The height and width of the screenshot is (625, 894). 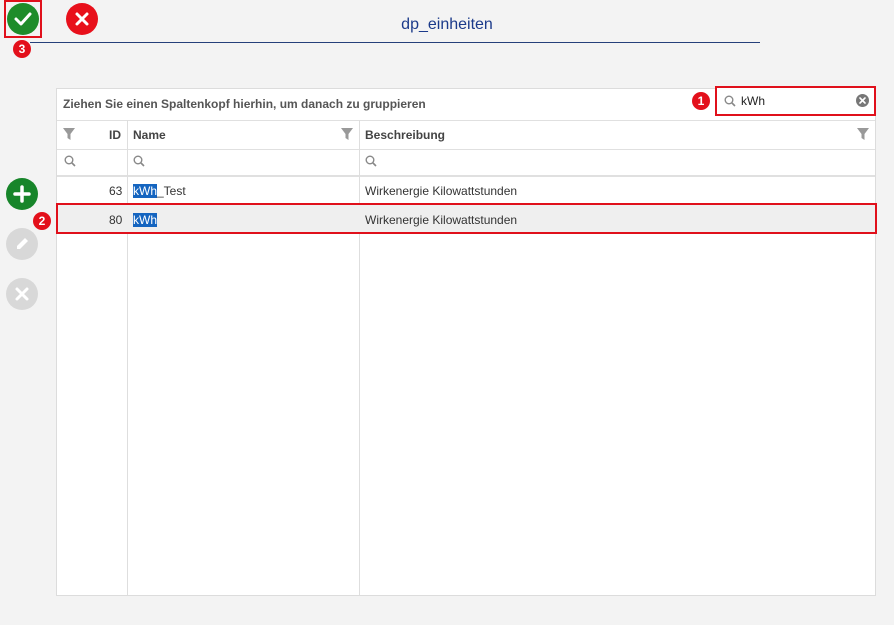 What do you see at coordinates (447, 24) in the screenshot?
I see `window-title: dp_einheiten` at bounding box center [447, 24].